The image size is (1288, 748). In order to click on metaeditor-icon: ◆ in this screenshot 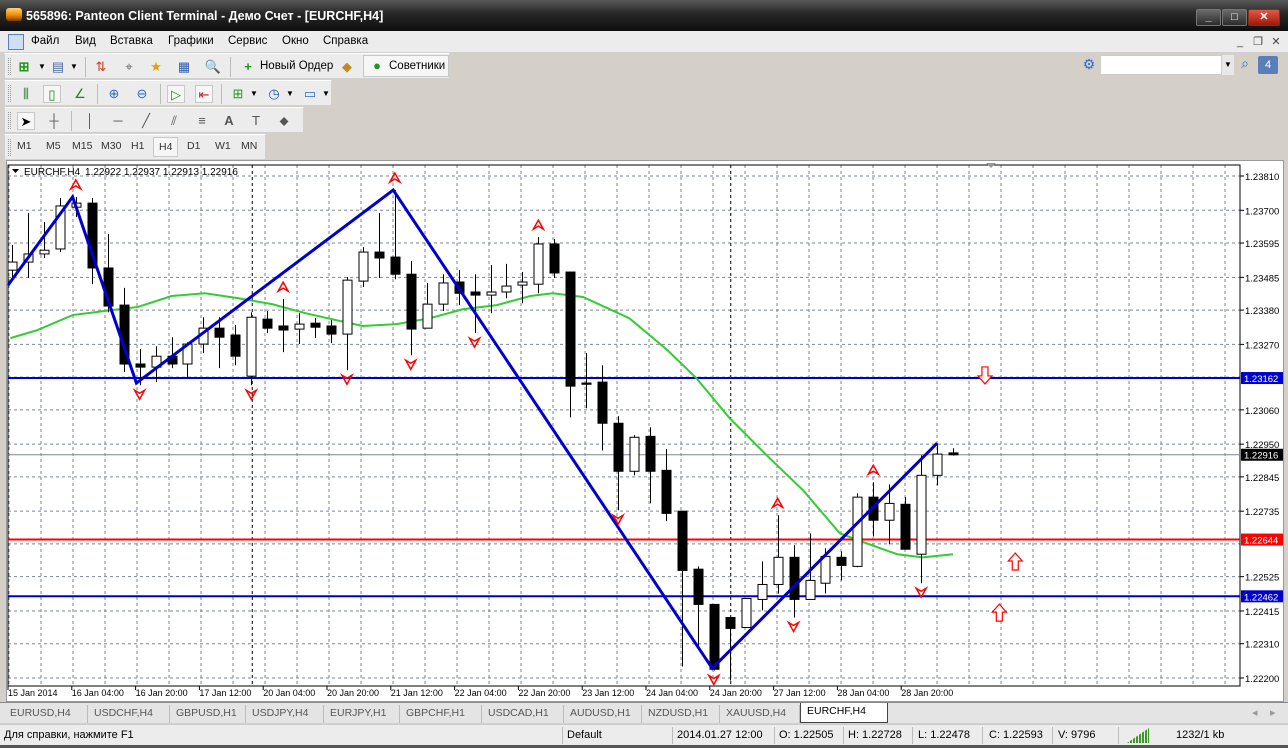, I will do `click(347, 67)`.